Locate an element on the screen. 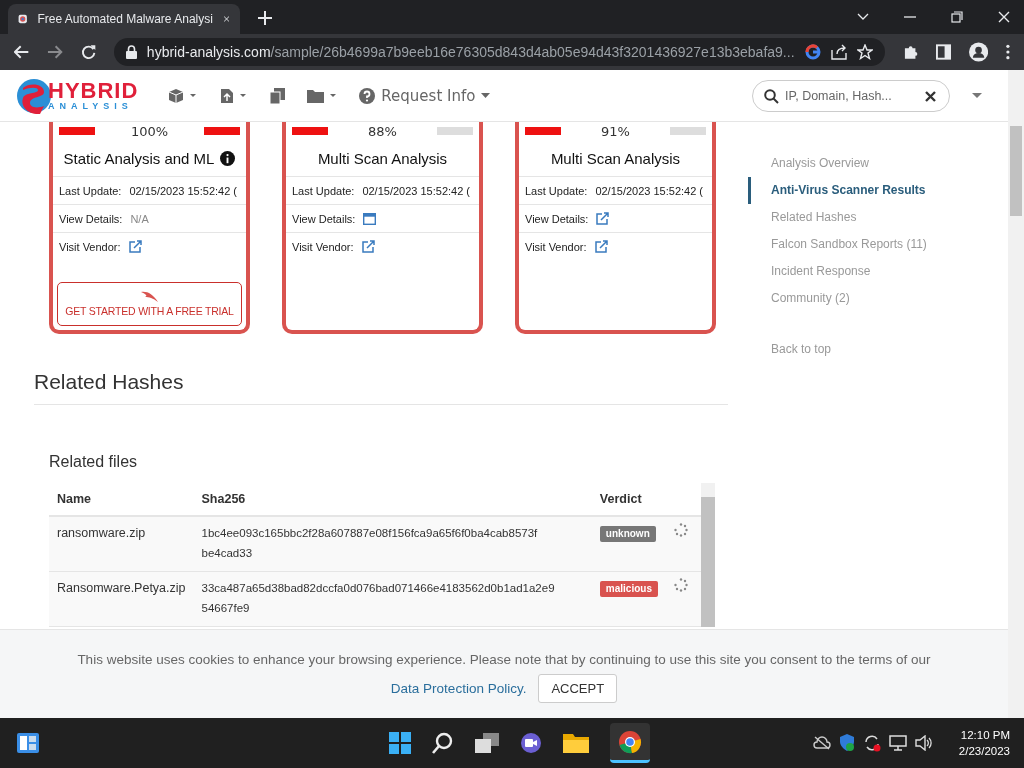 Image resolution: width=1024 pixels, height=768 pixels. volume-icon is located at coordinates (923, 743).